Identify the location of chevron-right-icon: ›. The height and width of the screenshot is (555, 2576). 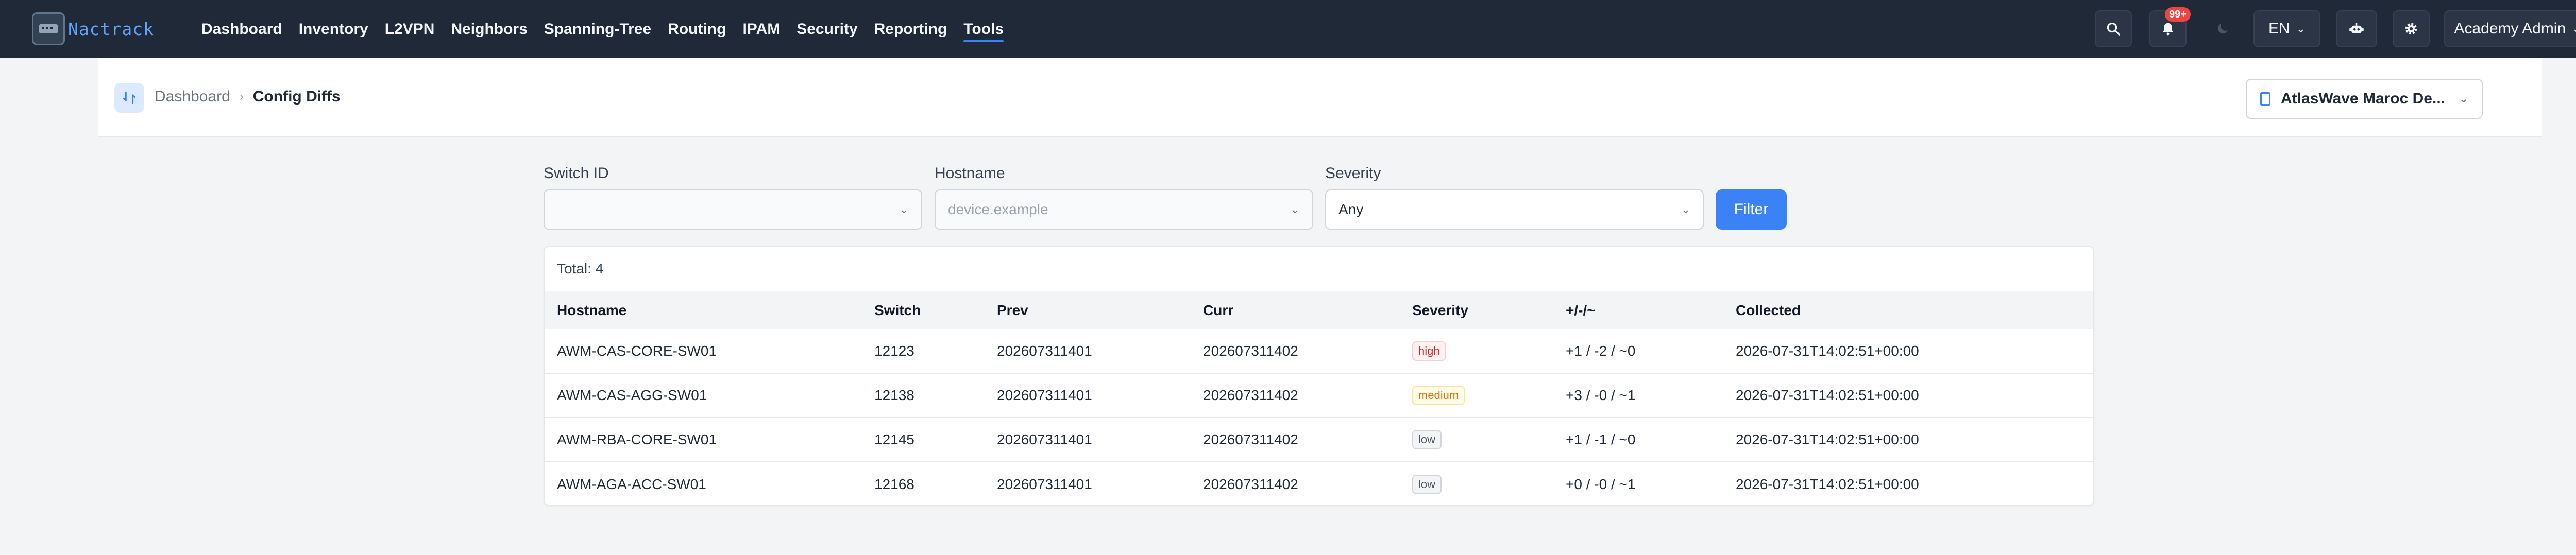
(241, 96).